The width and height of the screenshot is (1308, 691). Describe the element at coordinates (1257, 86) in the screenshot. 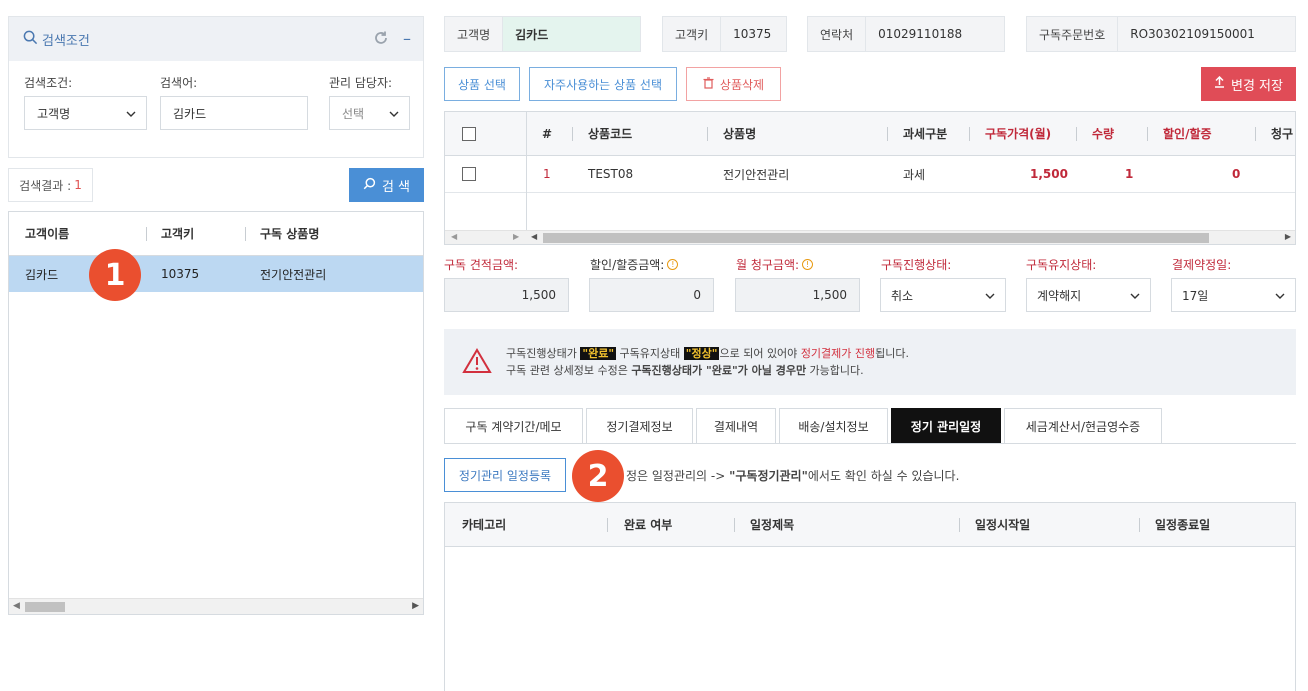

I see `save-changes-label: 변경 저장` at that location.